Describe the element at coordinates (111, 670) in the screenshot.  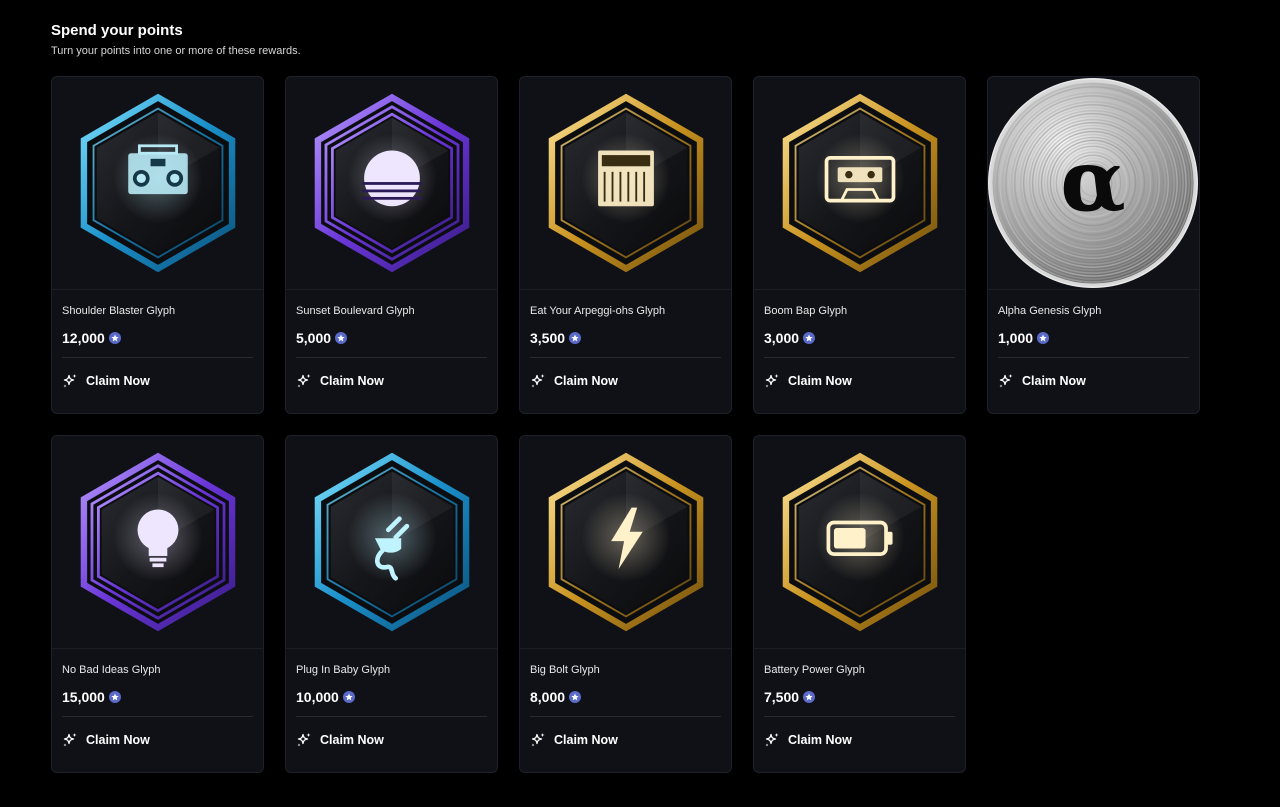
I see `reward-name: No Bad Ideas Glyph` at that location.